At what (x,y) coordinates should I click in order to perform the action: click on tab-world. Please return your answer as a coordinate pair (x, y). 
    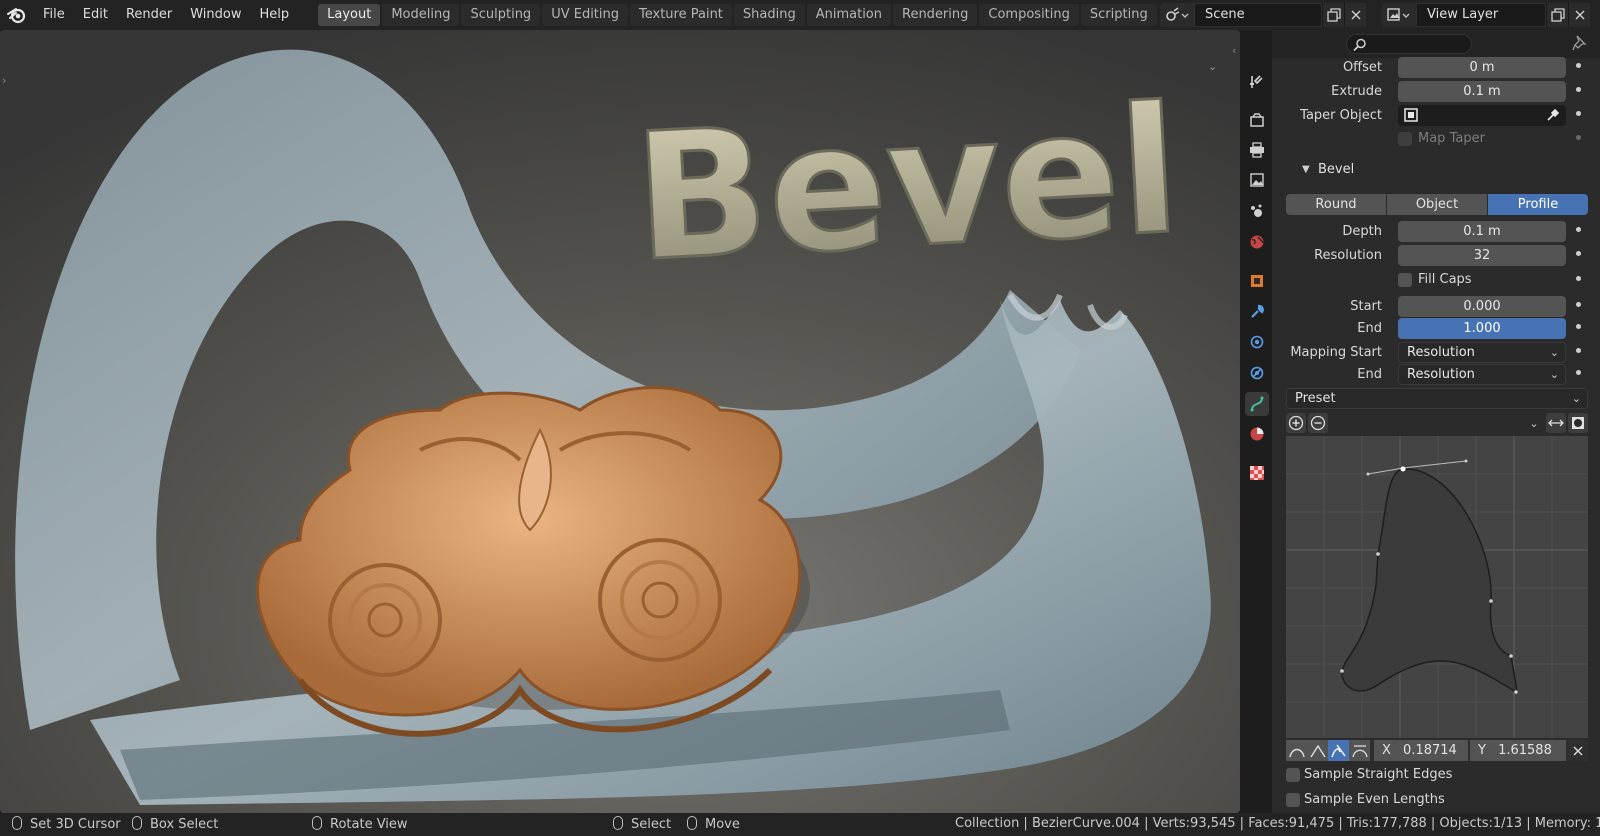
    Looking at the image, I should click on (1257, 242).